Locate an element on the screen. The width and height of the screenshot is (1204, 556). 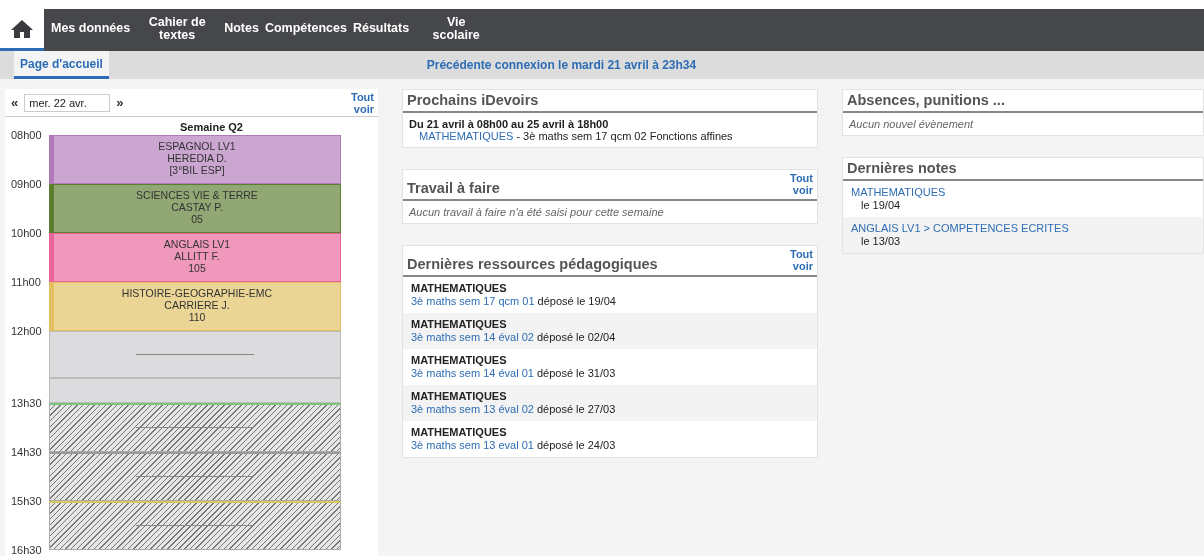
time-label: 09h00 is located at coordinates (26, 184).